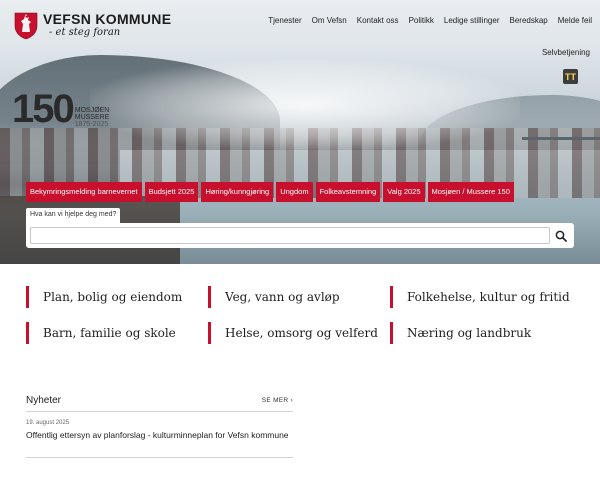 The height and width of the screenshot is (480, 600). What do you see at coordinates (91, 124) in the screenshot?
I see `anniversary-years: 1875-2025` at bounding box center [91, 124].